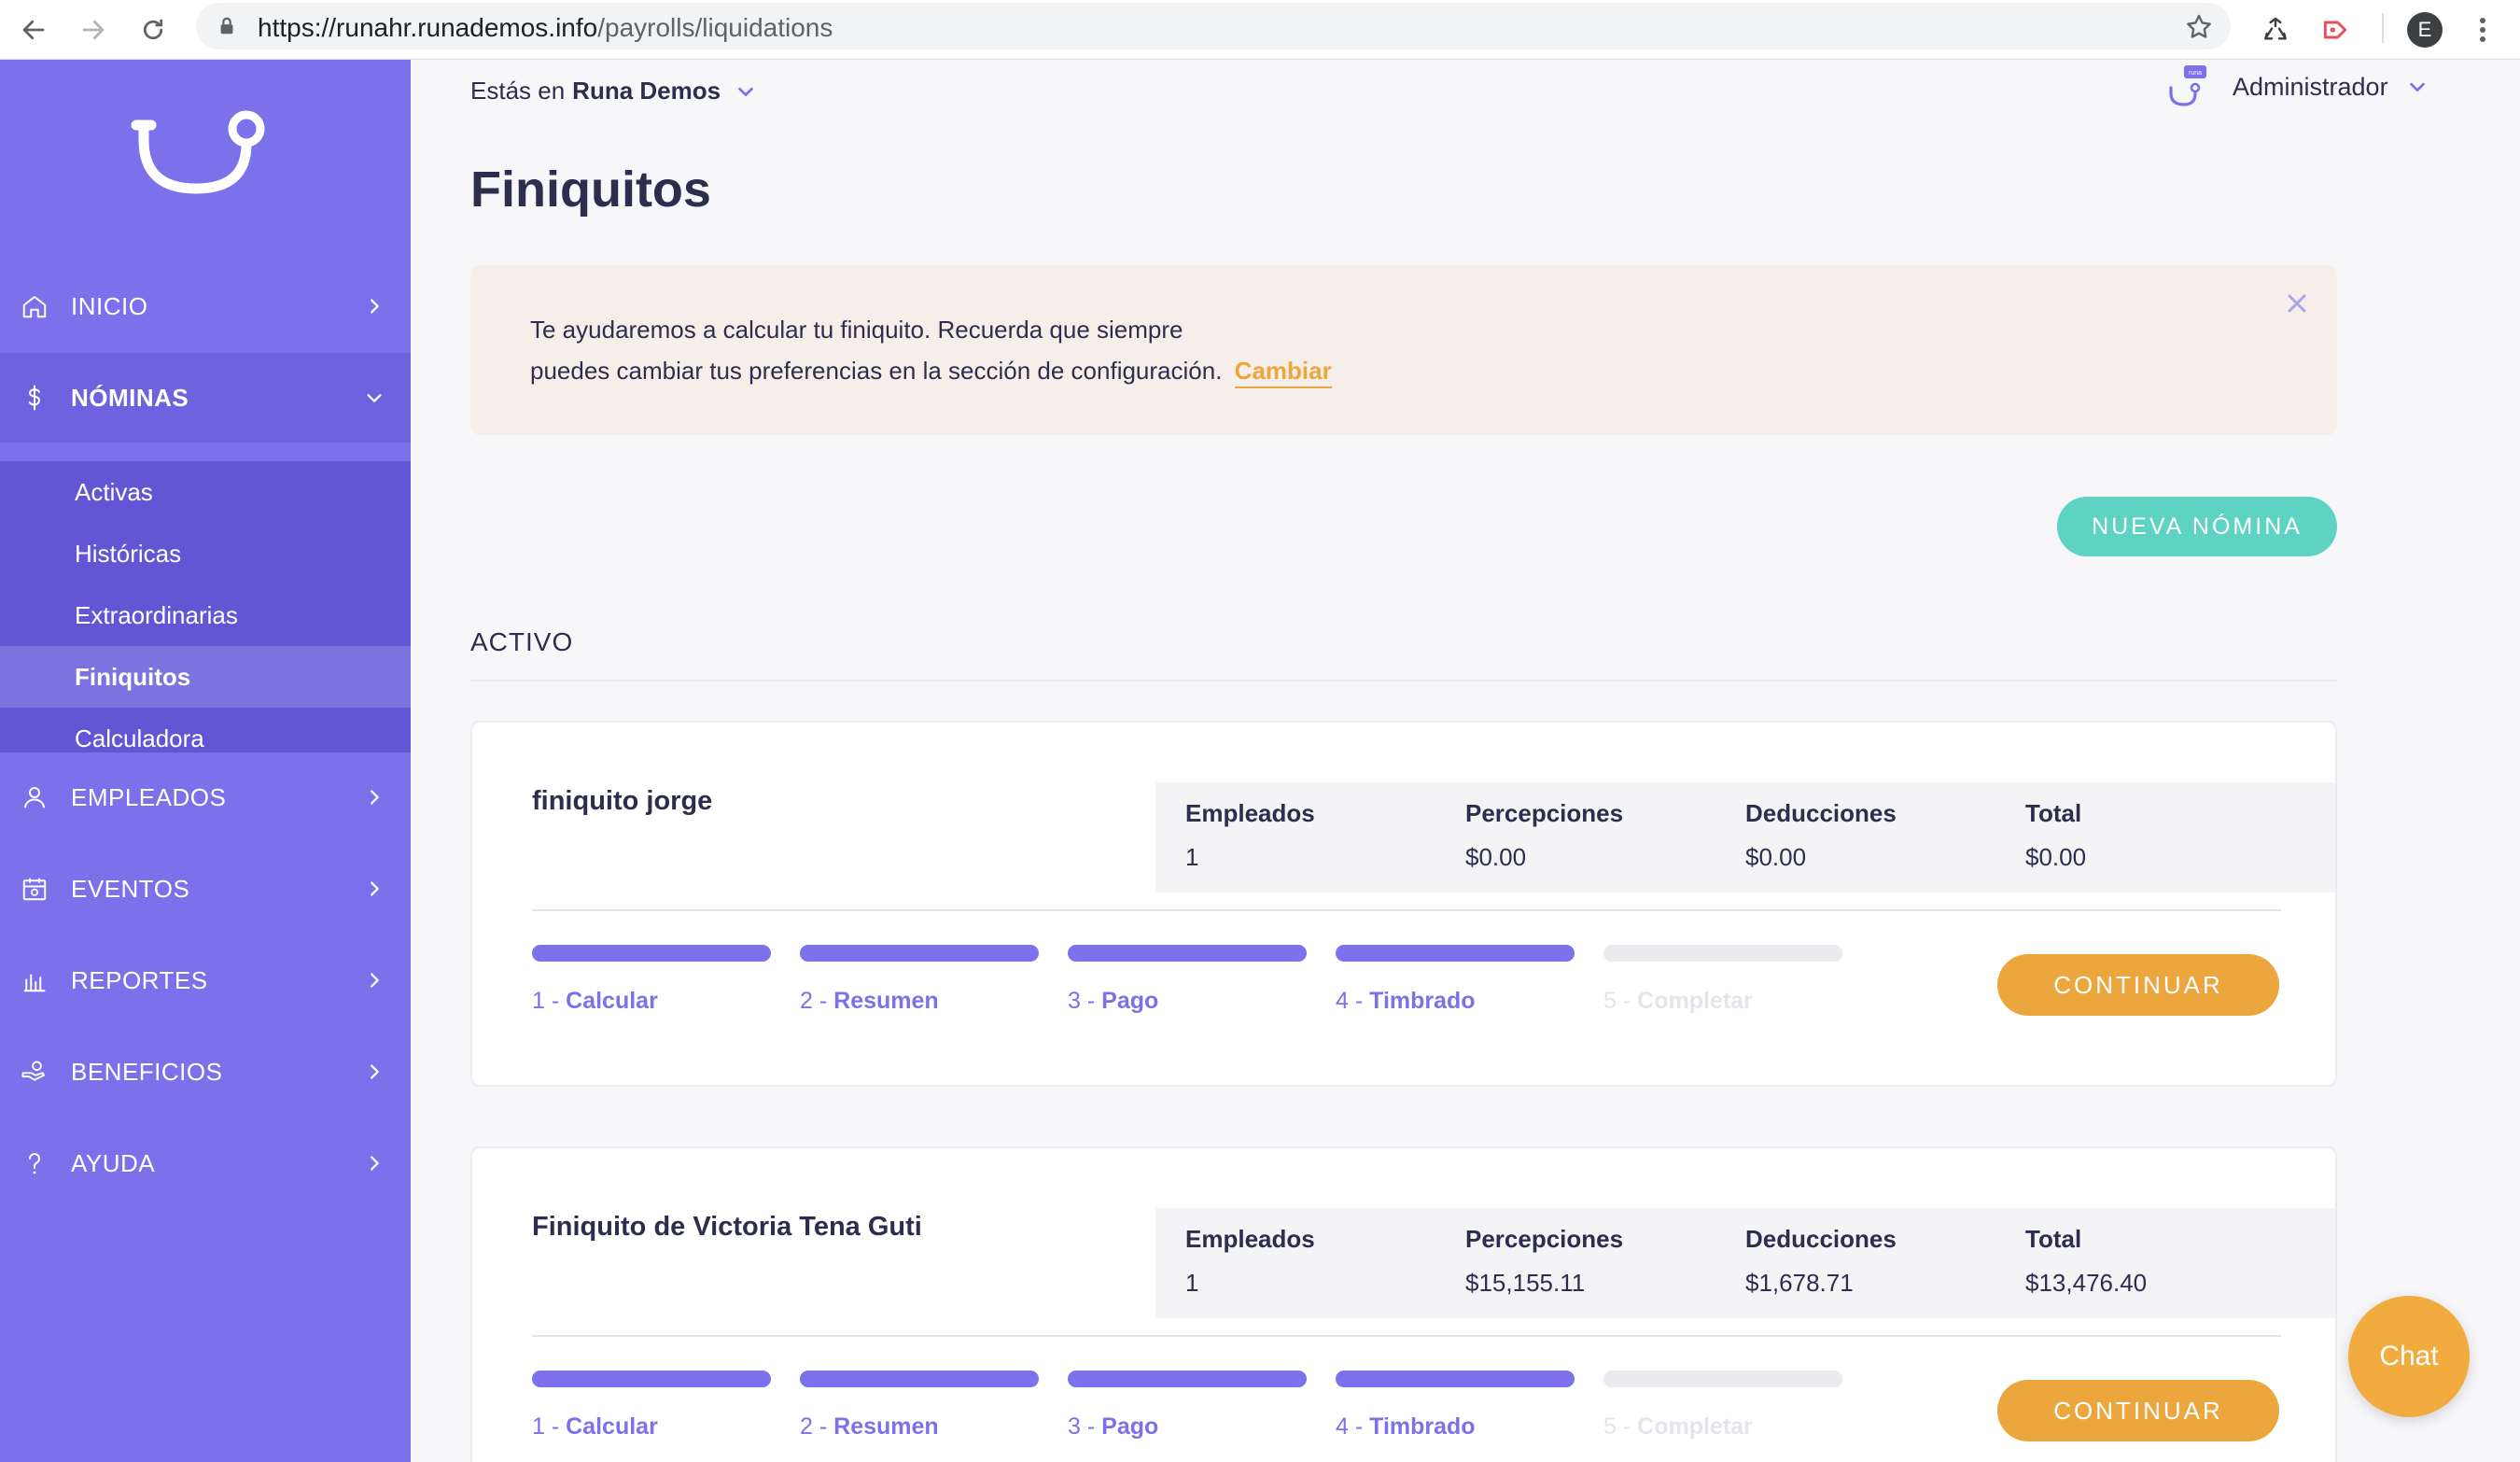  I want to click on submenu-item-activas: Activas, so click(205, 492).